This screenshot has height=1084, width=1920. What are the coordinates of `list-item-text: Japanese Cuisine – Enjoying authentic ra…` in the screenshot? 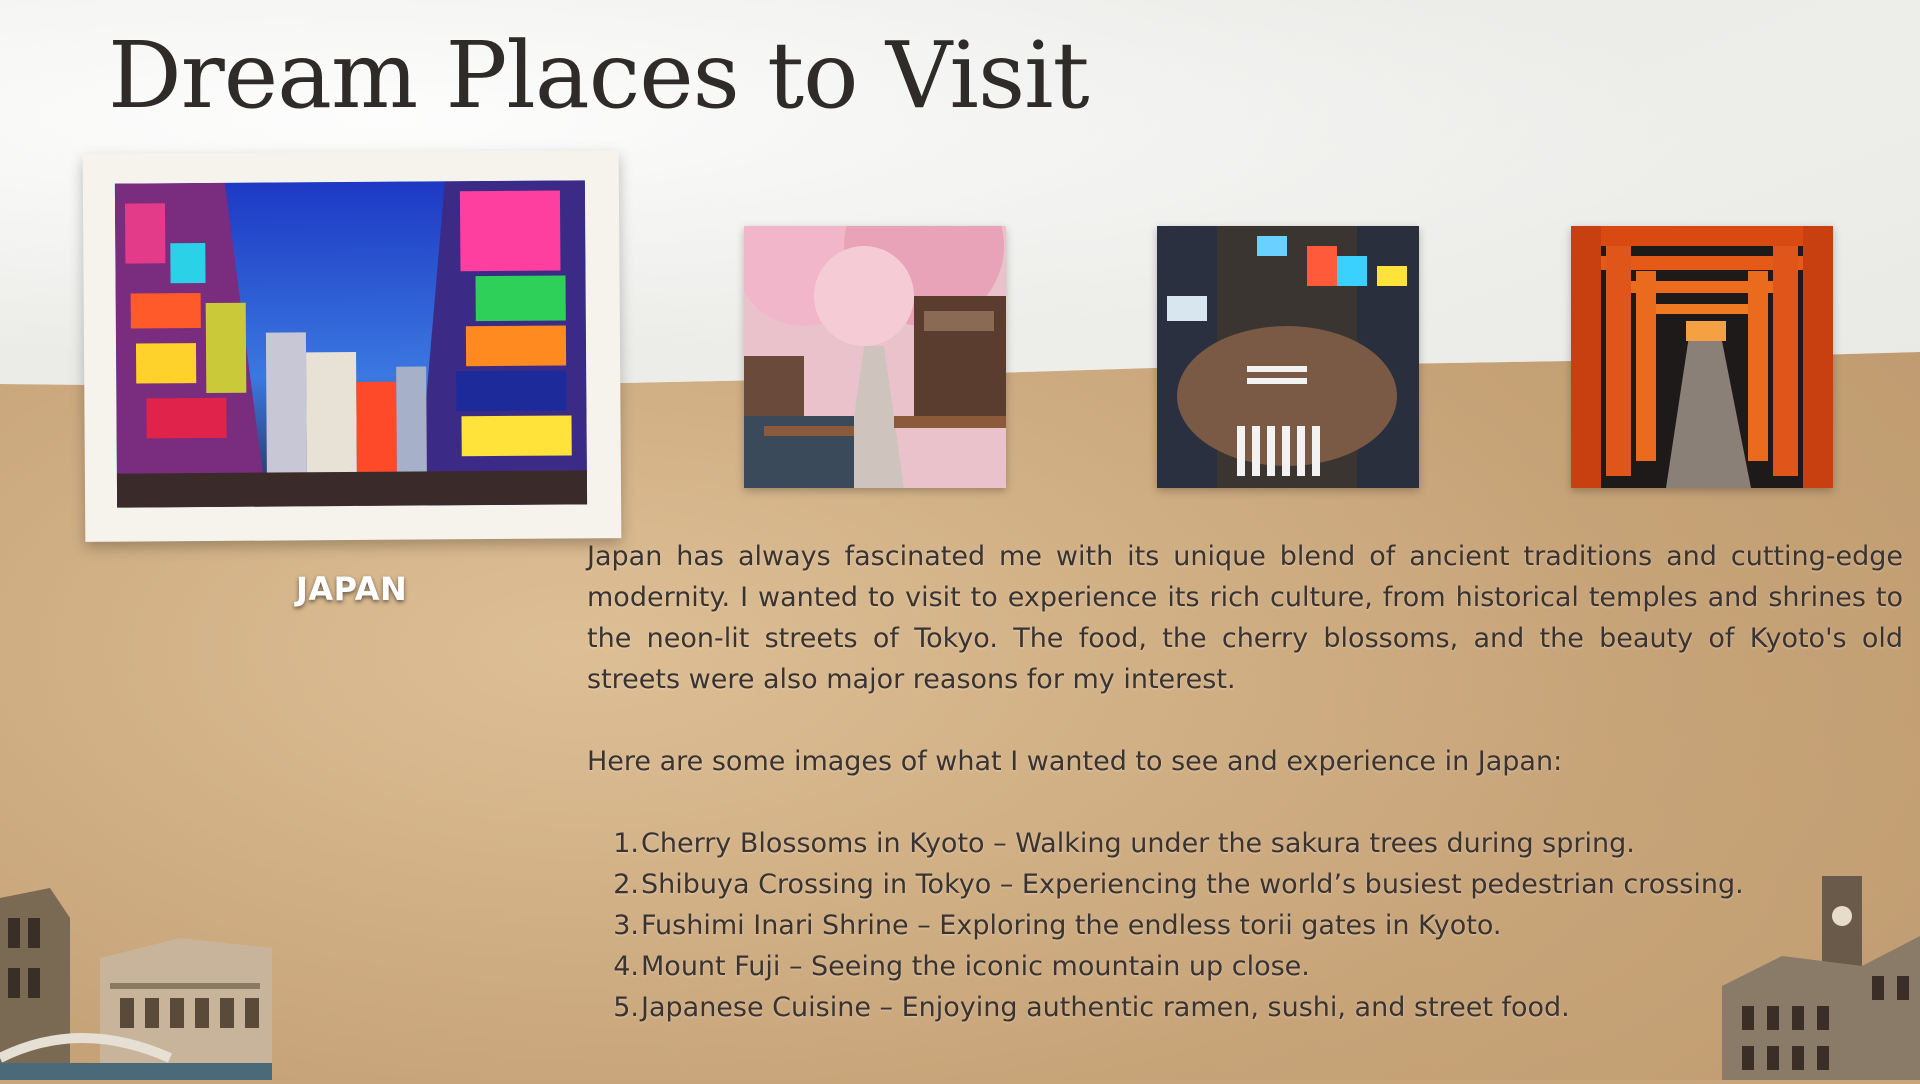 It's located at (1105, 1007).